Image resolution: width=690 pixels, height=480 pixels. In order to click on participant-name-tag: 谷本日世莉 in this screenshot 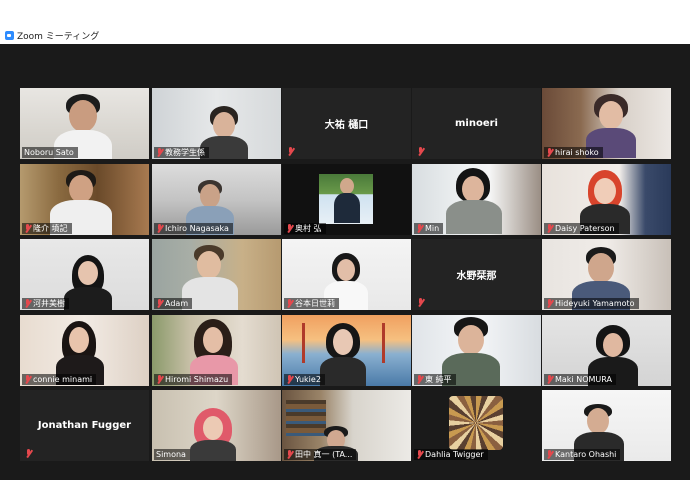, I will do `click(311, 303)`.